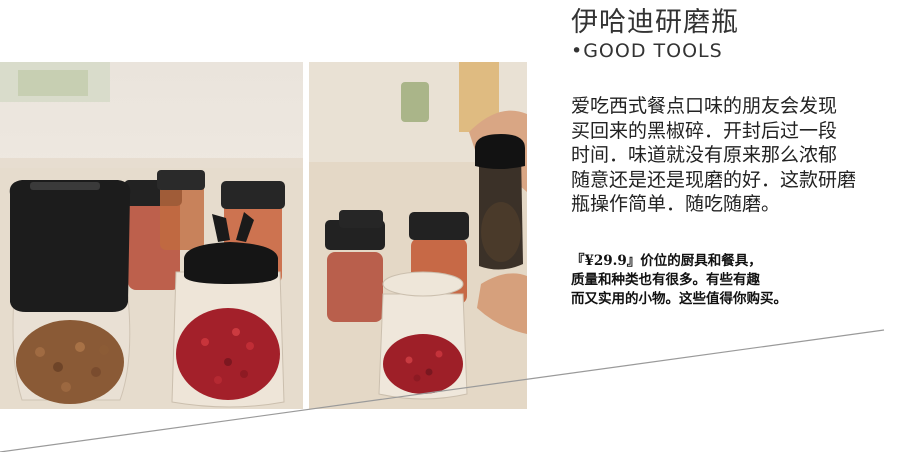  Describe the element at coordinates (665, 280) in the screenshot. I see `price-note-line: 质量和种类也有很多。有些有趣` at that location.